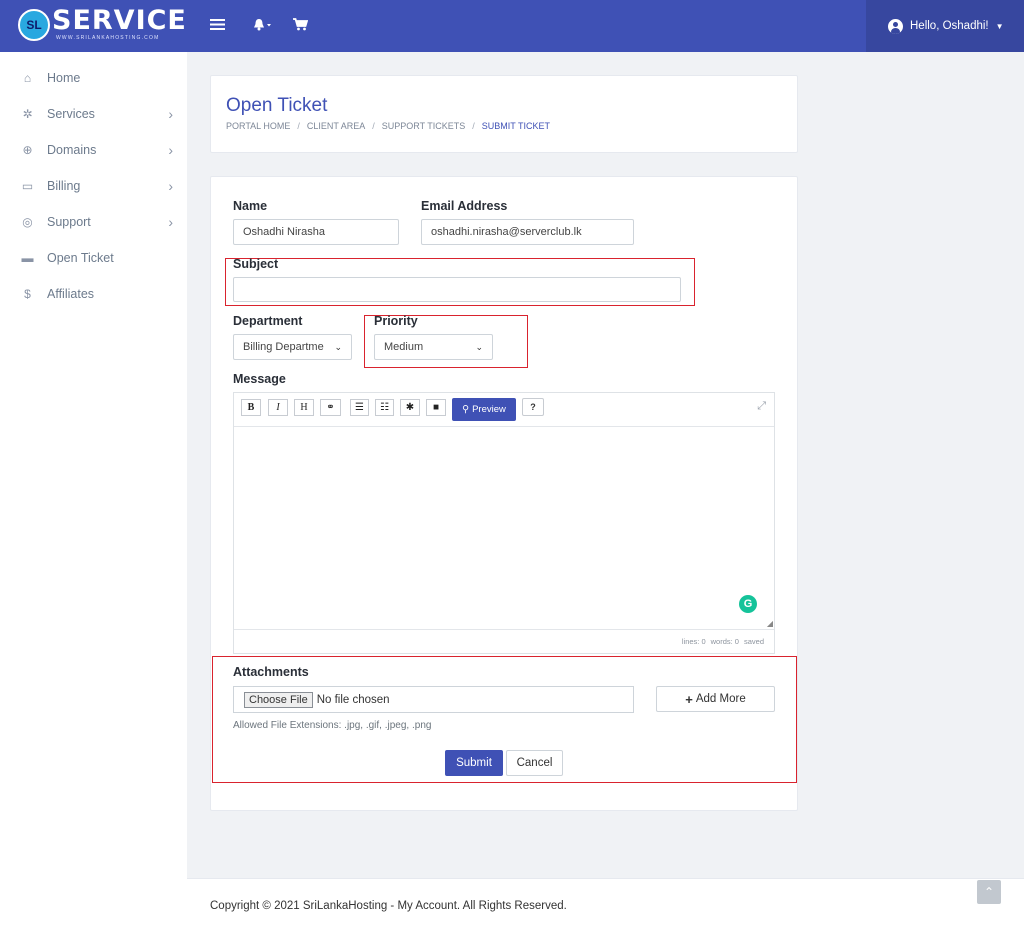  Describe the element at coordinates (724, 641) in the screenshot. I see `editor-words-count: words: 0` at that location.